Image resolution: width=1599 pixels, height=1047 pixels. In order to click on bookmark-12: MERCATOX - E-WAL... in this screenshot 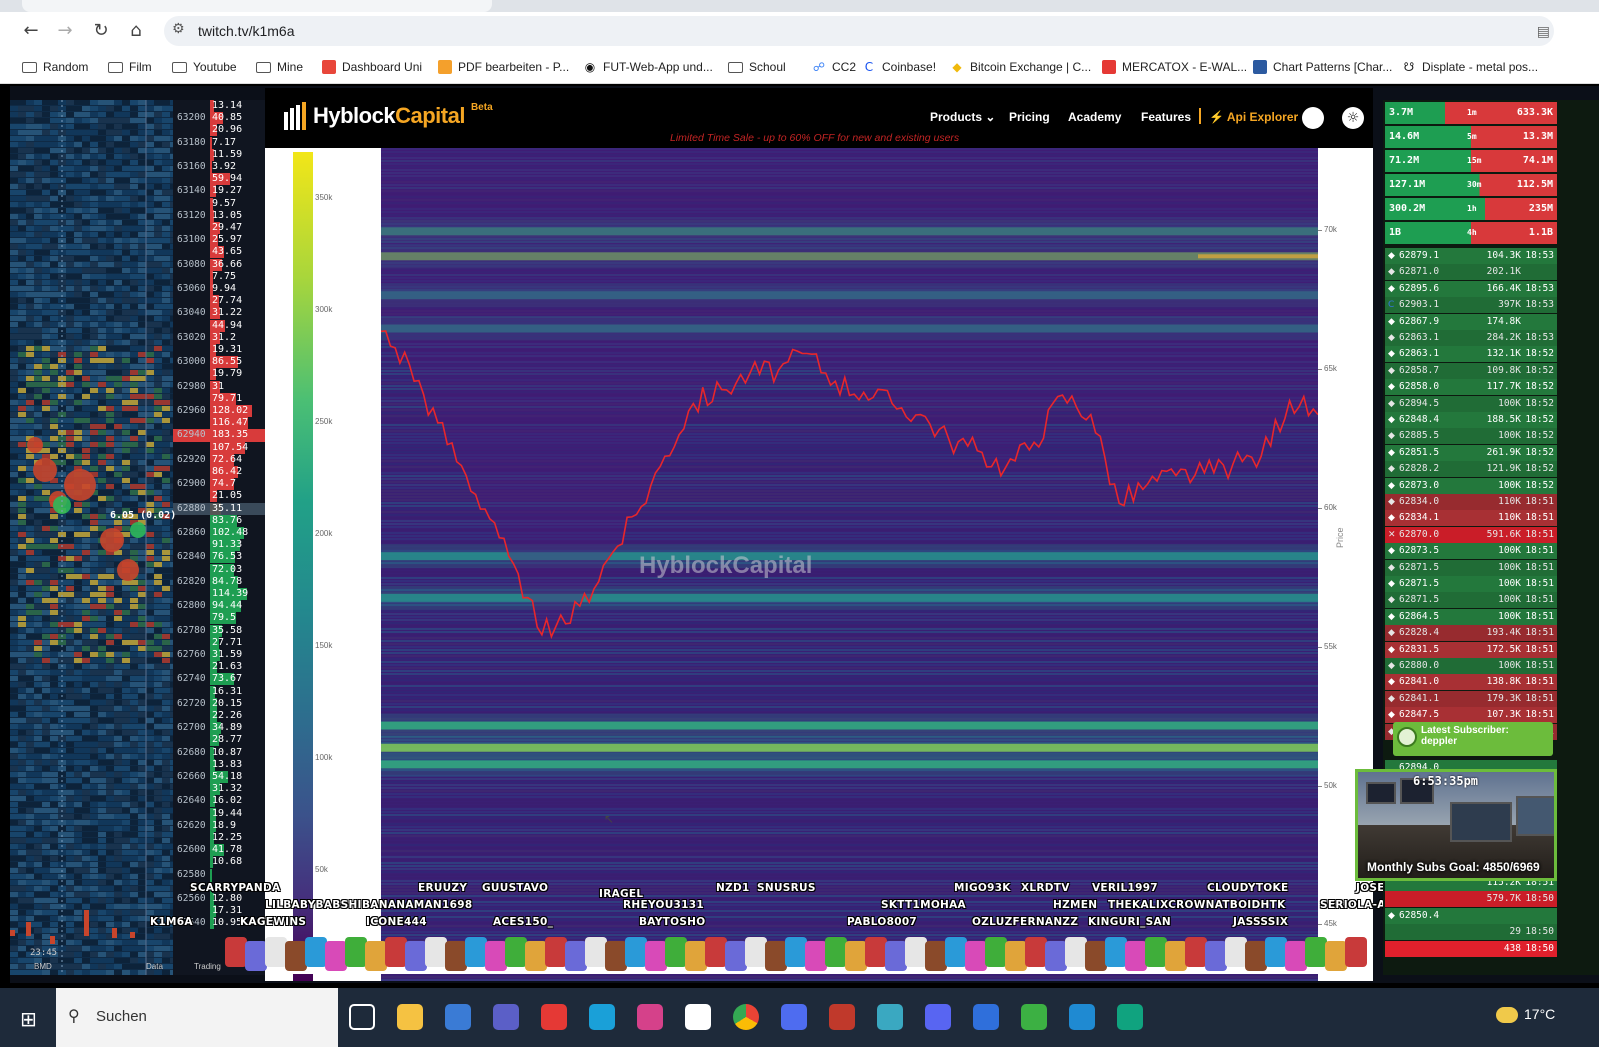, I will do `click(1174, 67)`.